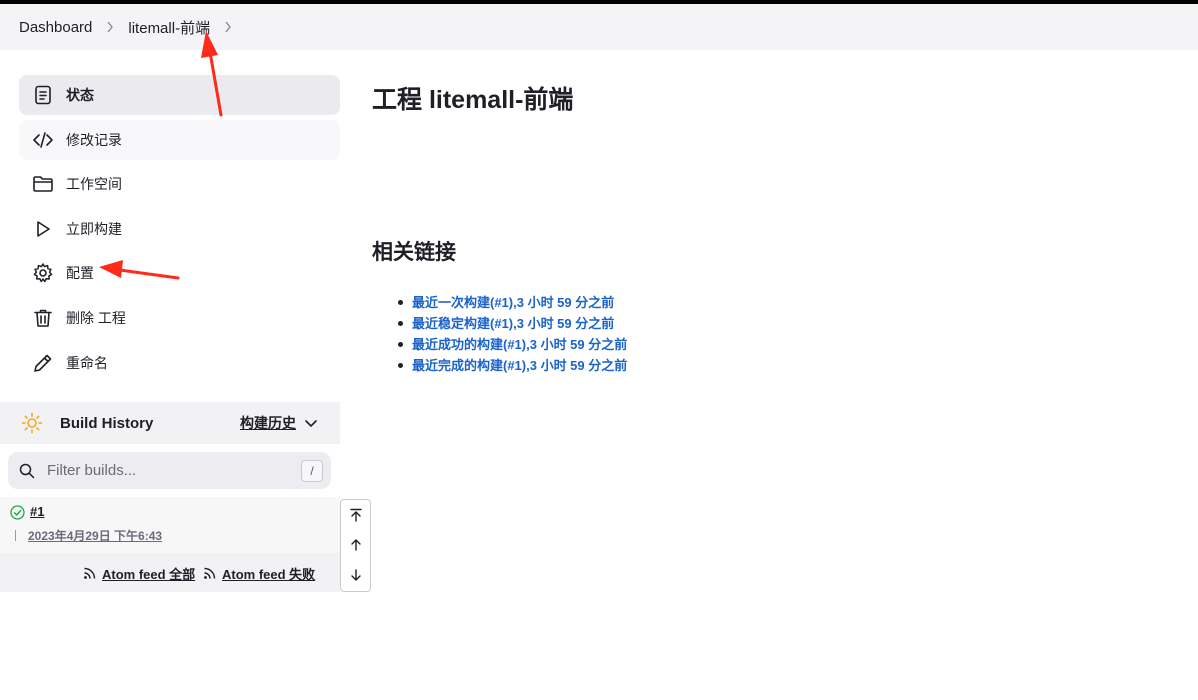 Image resolution: width=1198 pixels, height=700 pixels. What do you see at coordinates (43, 273) in the screenshot?
I see `gear-icon` at bounding box center [43, 273].